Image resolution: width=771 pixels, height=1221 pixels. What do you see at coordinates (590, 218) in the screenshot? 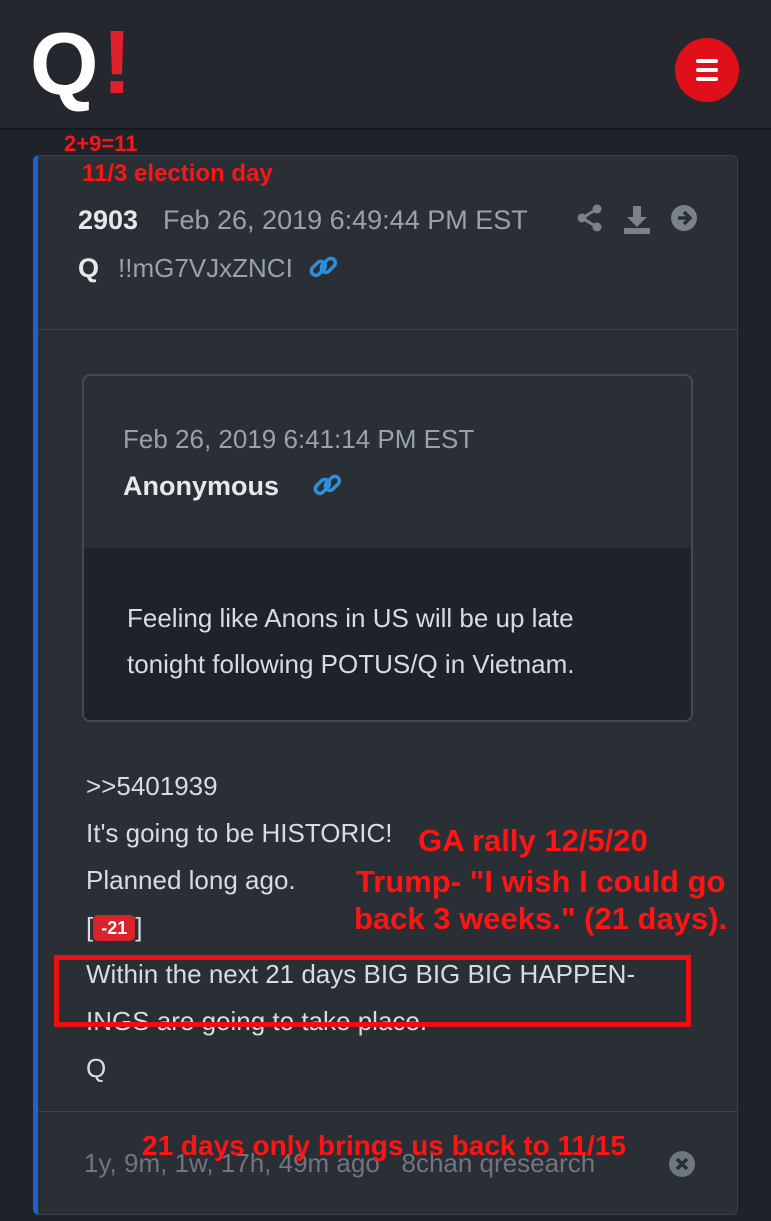
I see `share-icon` at bounding box center [590, 218].